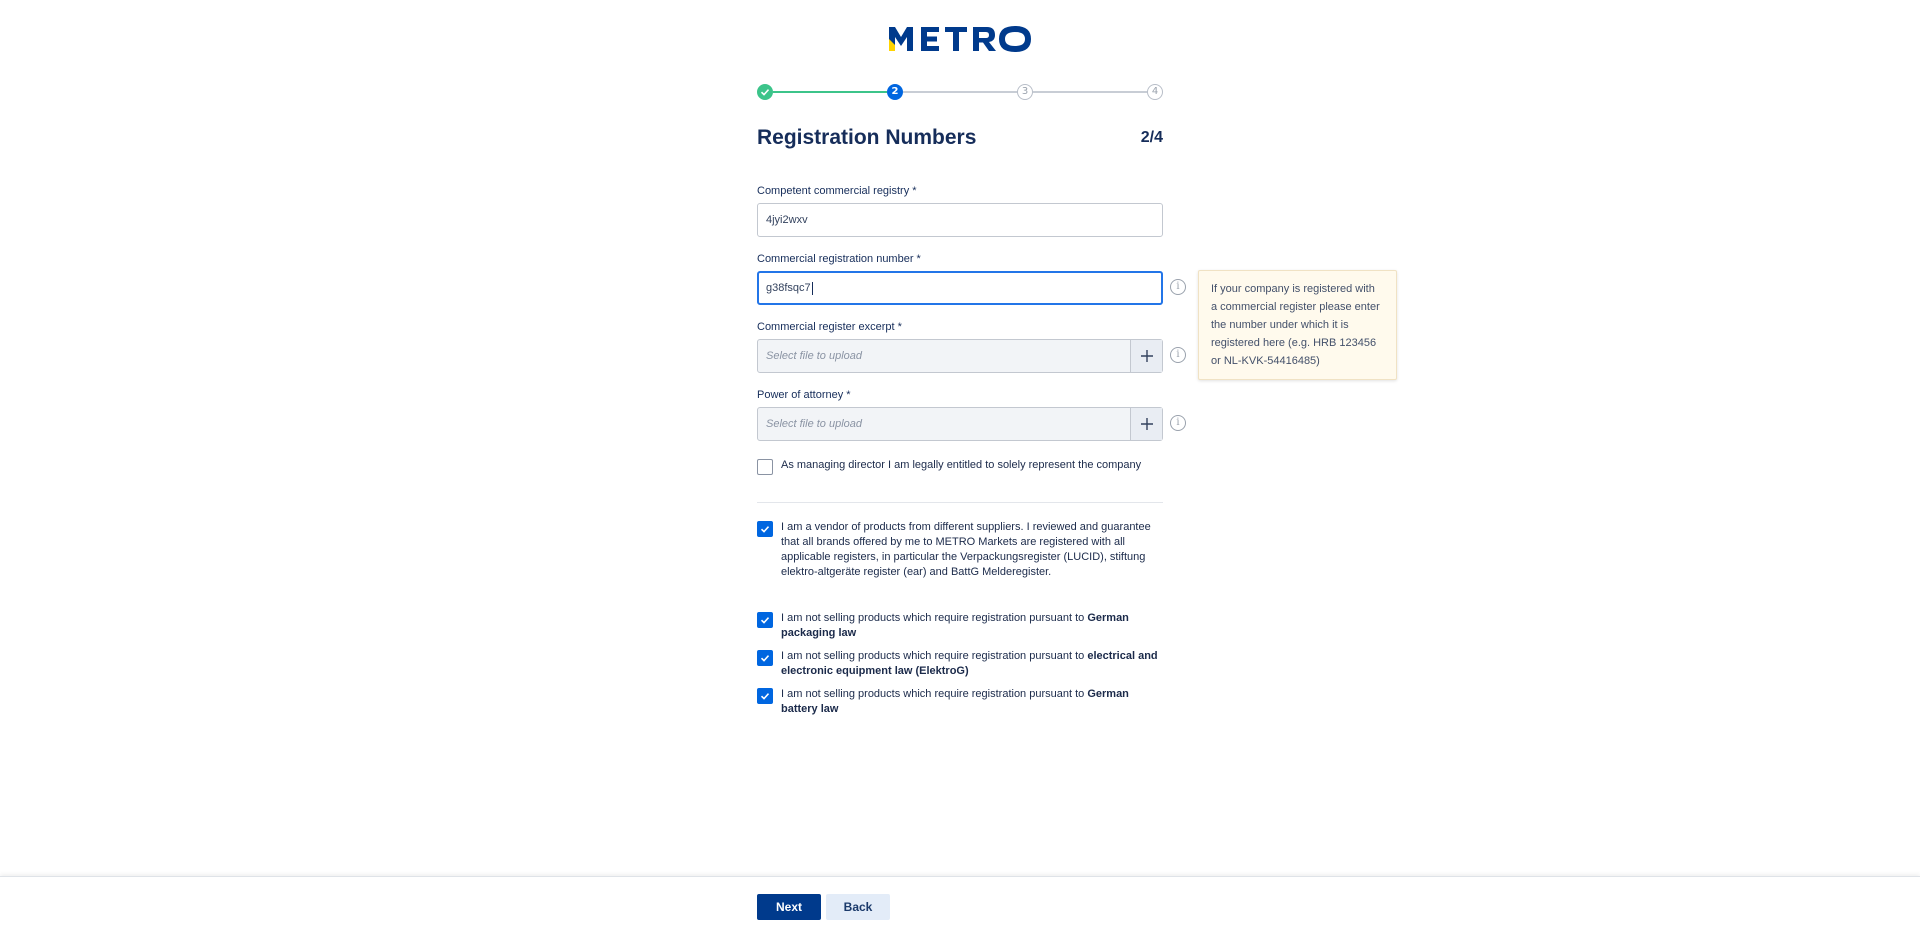 The image size is (1920, 936). I want to click on registration-number-input: g38fsqc7, so click(960, 288).